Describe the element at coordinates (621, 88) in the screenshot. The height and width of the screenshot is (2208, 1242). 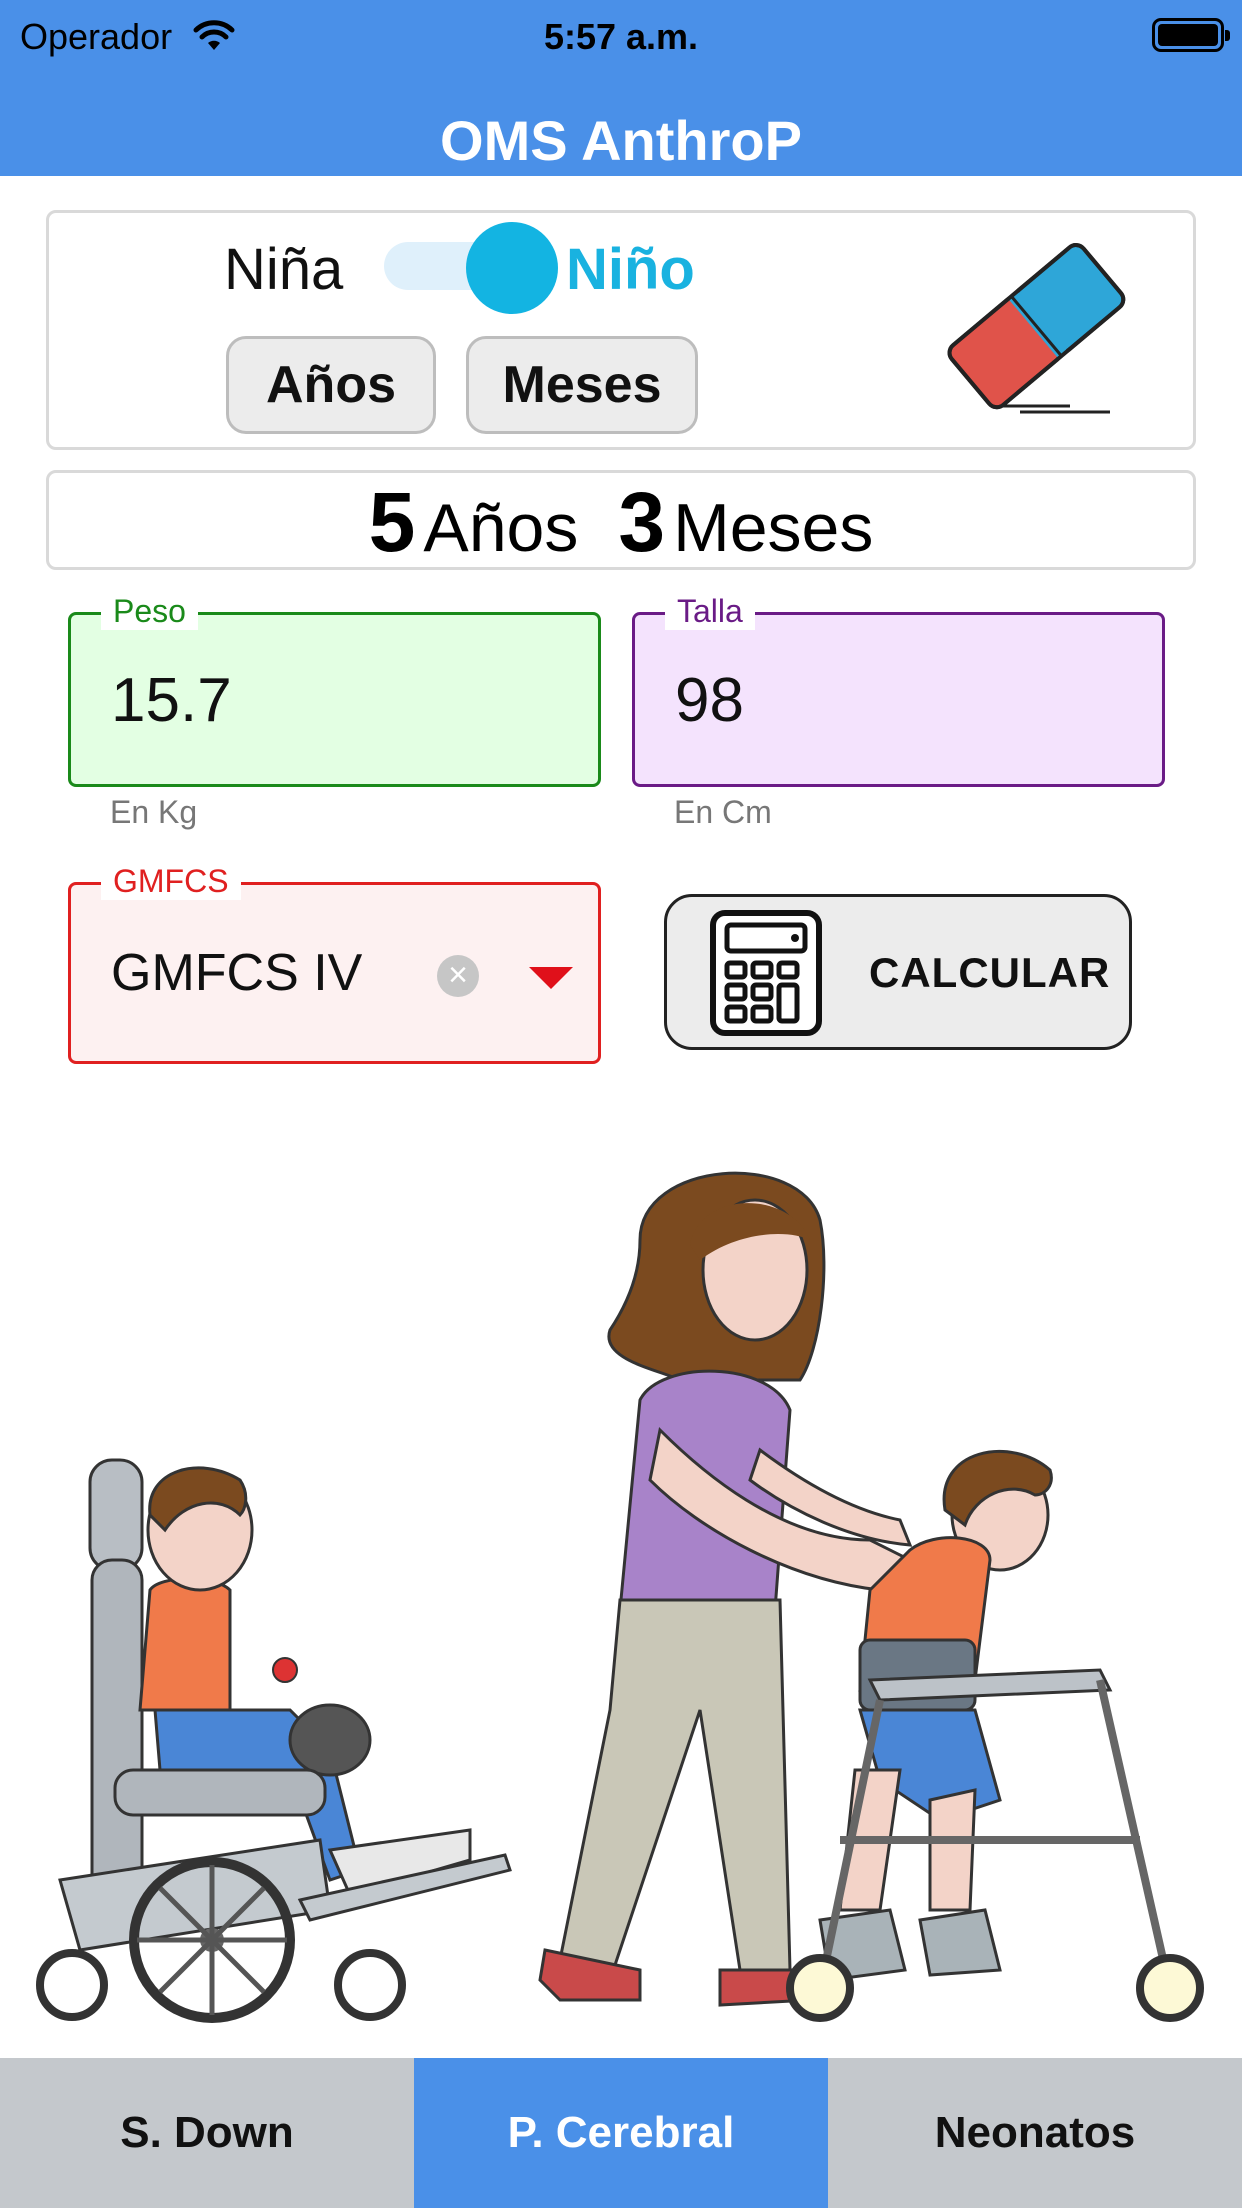
I see `app-header: Operador 5:57 a.m. OMS AnthroP` at that location.